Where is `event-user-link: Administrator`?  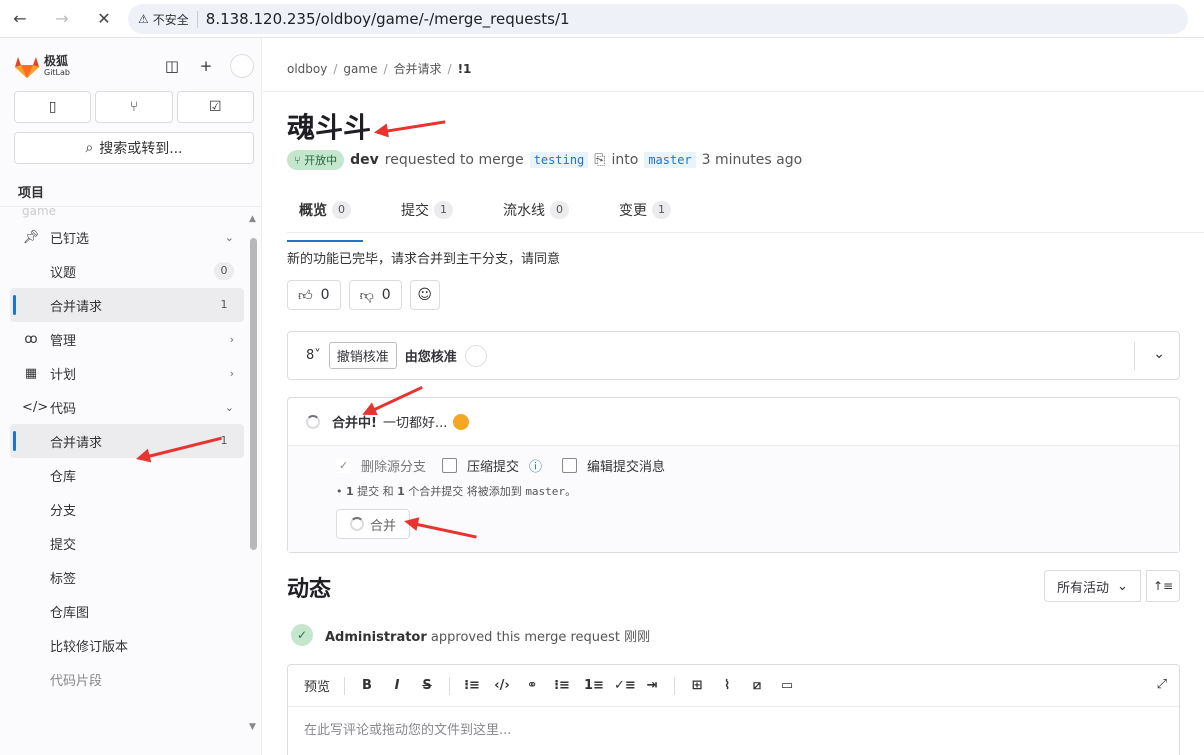
event-user-link: Administrator is located at coordinates (376, 637).